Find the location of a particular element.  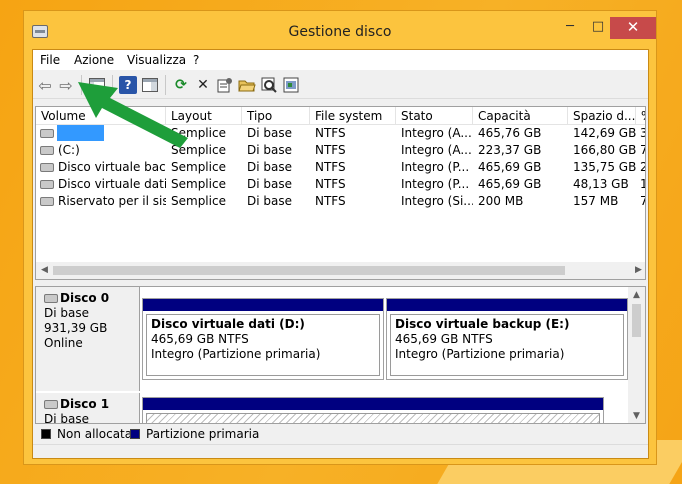

column-header-percent: % is located at coordinates (640, 116).